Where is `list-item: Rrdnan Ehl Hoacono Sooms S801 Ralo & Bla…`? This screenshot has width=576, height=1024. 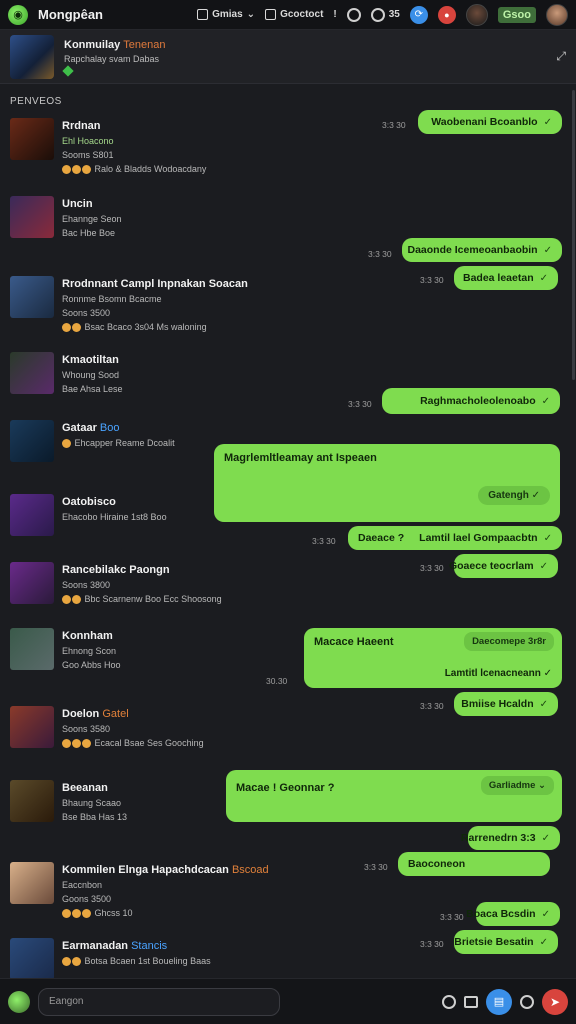 list-item: Rrdnan Ehl Hoacono Sooms S801 Ralo & Bla… is located at coordinates (108, 146).